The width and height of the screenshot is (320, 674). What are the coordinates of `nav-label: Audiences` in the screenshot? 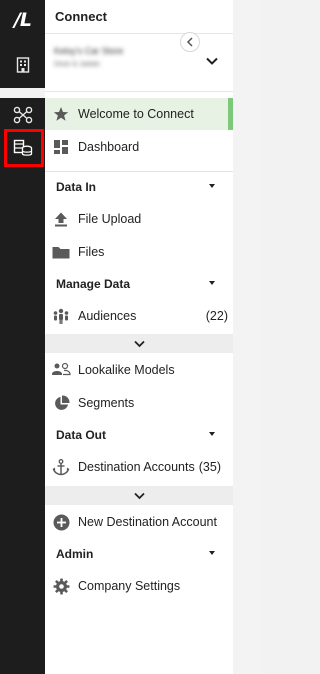 It's located at (107, 316).